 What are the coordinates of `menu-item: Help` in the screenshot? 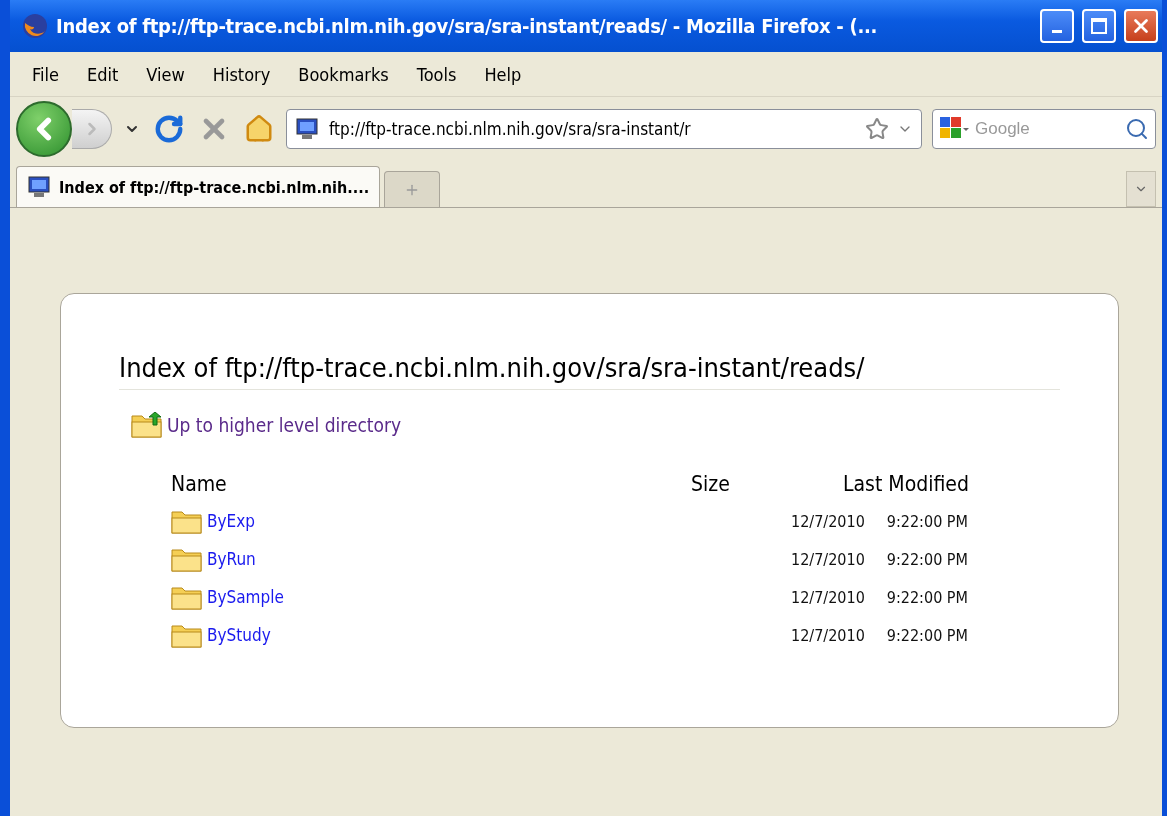 It's located at (503, 74).